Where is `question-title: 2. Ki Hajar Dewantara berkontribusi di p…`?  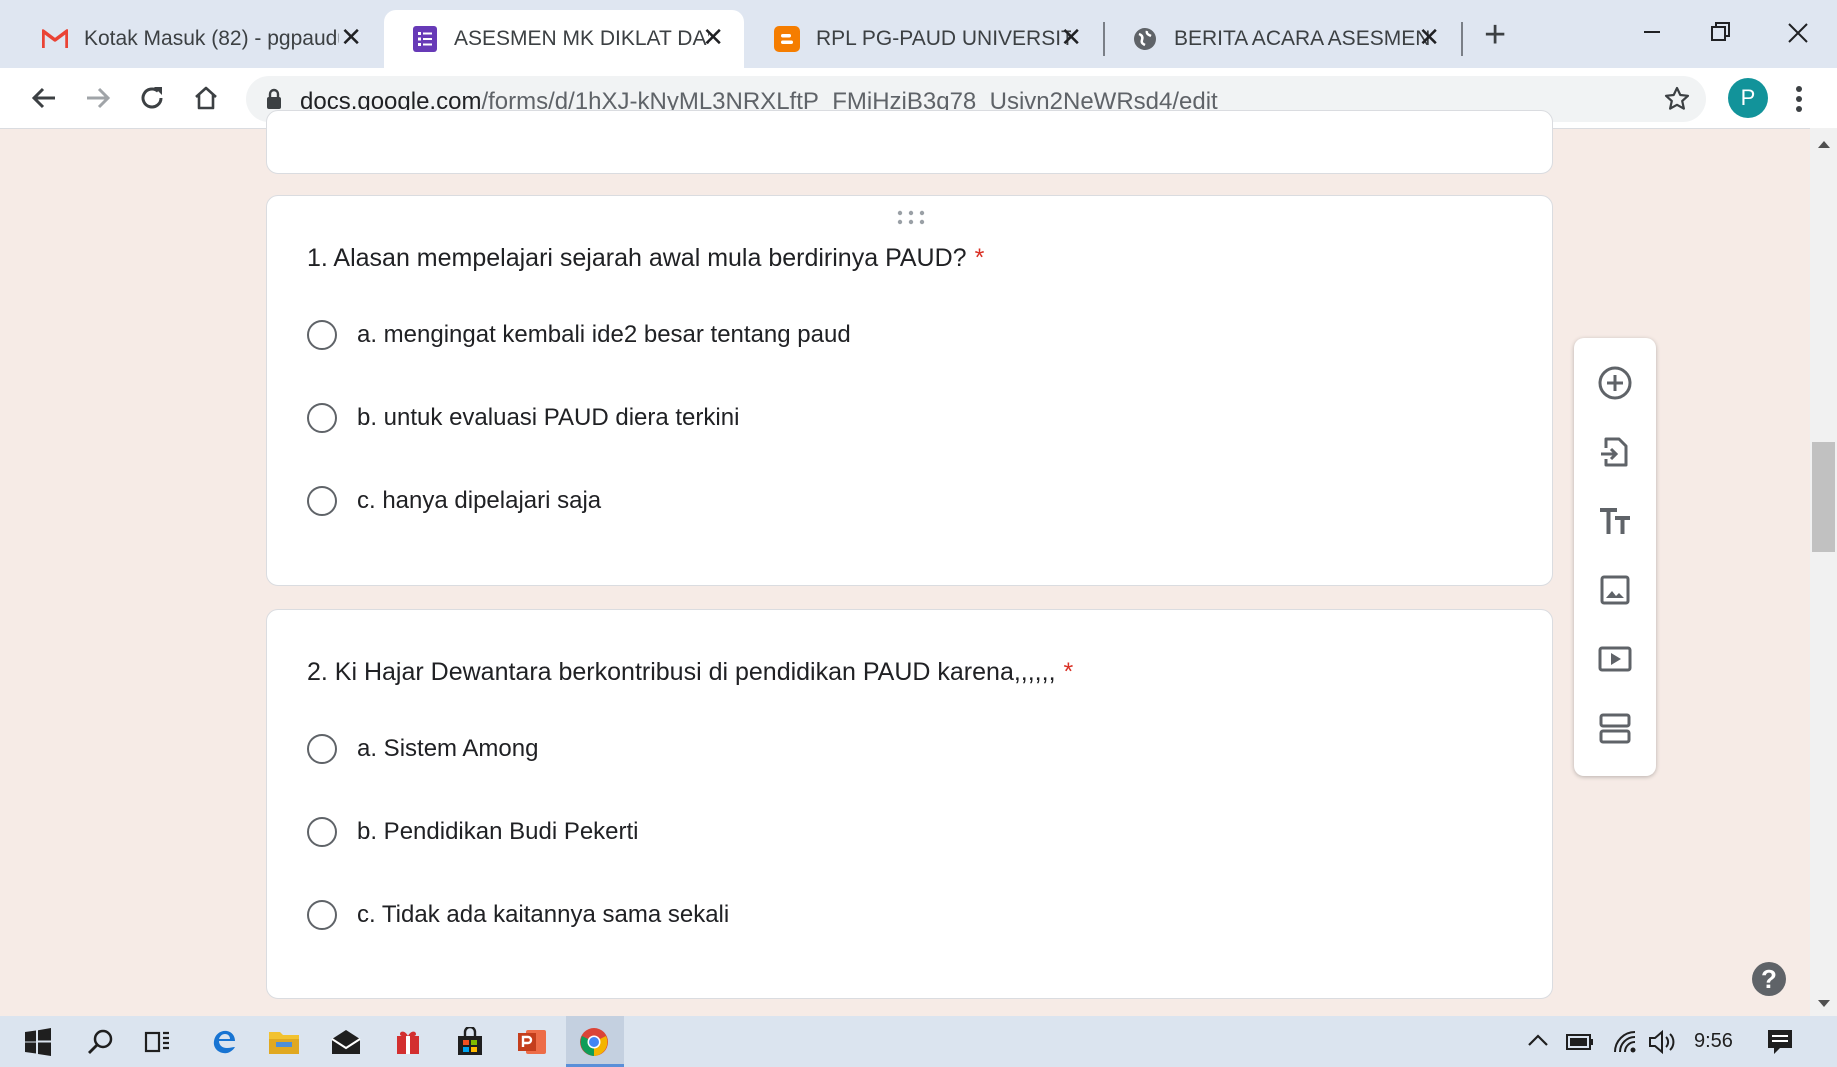 question-title: 2. Ki Hajar Dewantara berkontribusi di p… is located at coordinates (690, 672).